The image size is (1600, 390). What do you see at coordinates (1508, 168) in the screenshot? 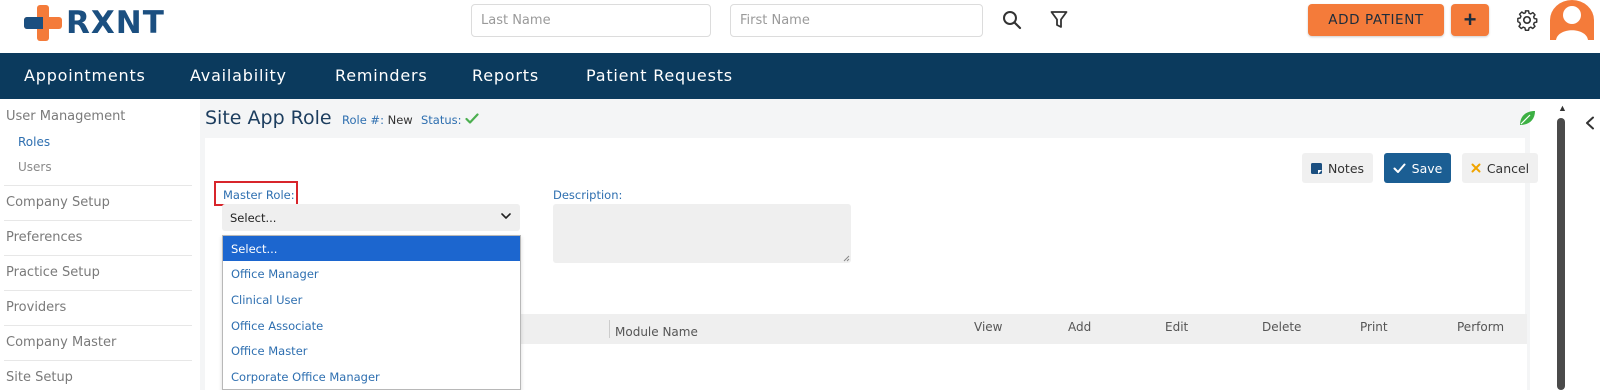
I see `cancel-label: Cancel` at bounding box center [1508, 168].